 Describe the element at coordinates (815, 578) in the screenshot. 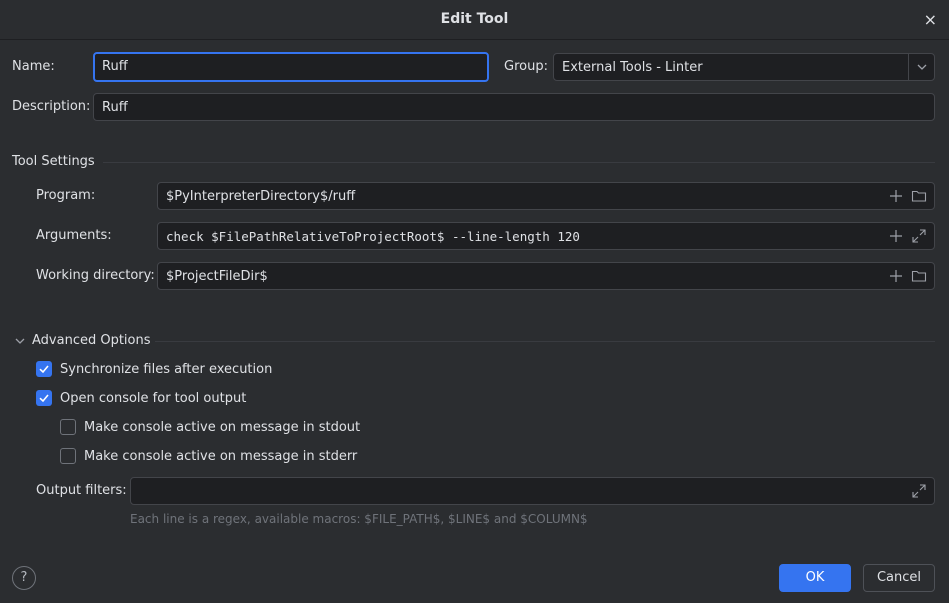

I see `ok-button: OK` at that location.